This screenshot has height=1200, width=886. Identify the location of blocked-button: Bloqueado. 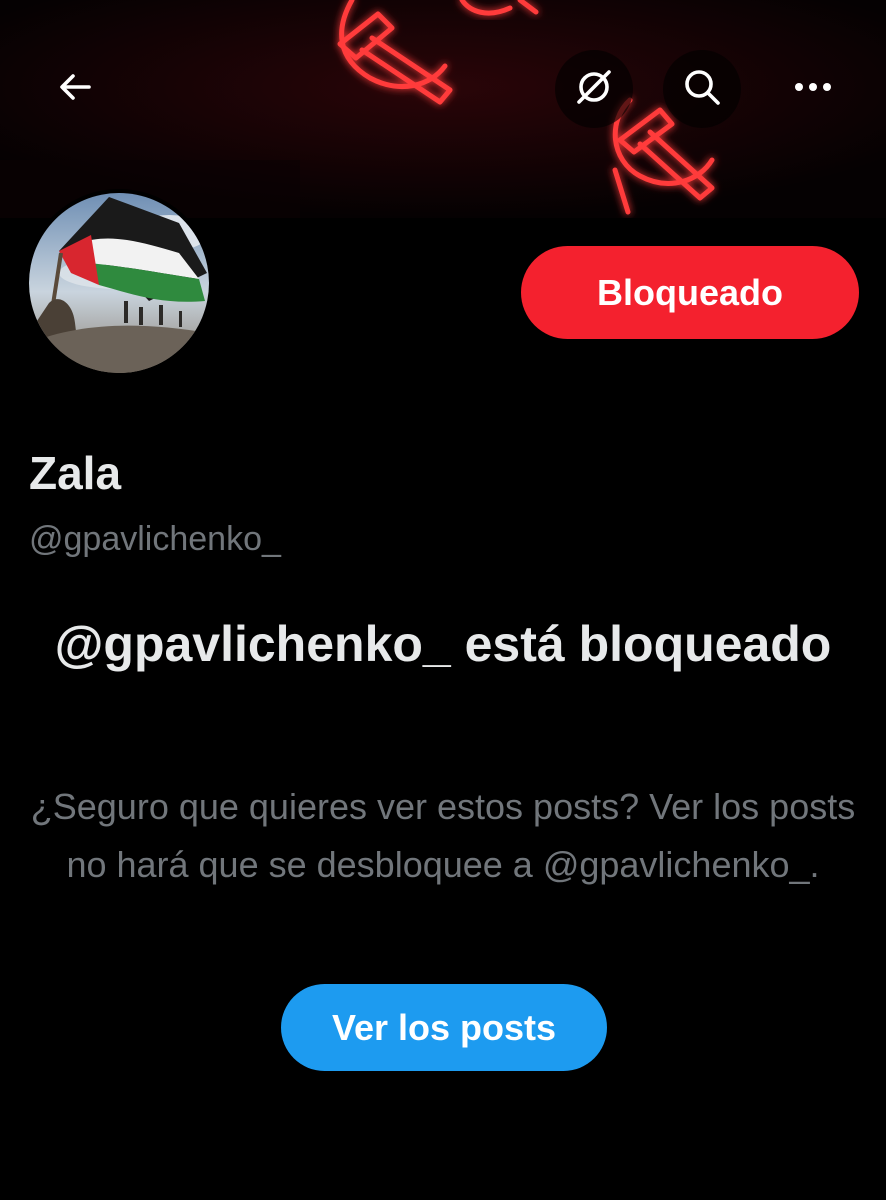
(690, 292).